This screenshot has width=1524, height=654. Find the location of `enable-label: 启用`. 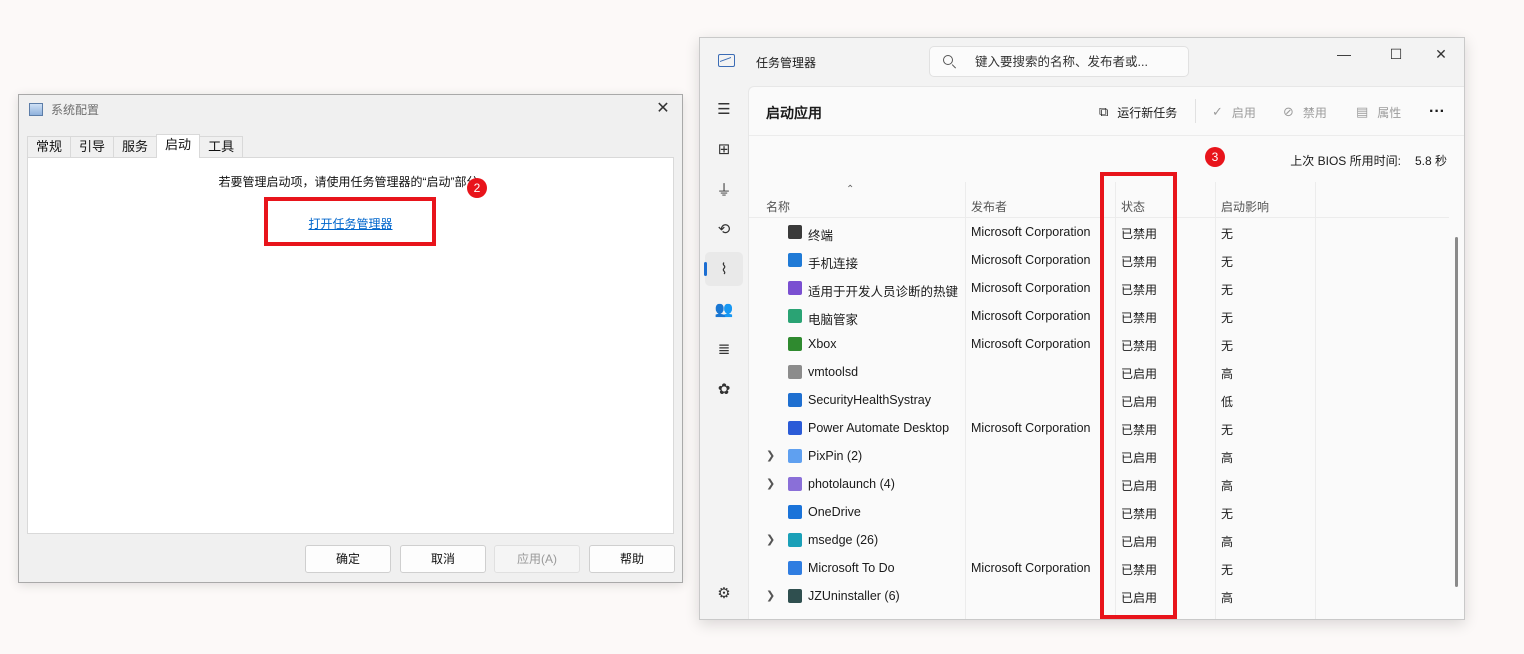

enable-label: 启用 is located at coordinates (1243, 112).